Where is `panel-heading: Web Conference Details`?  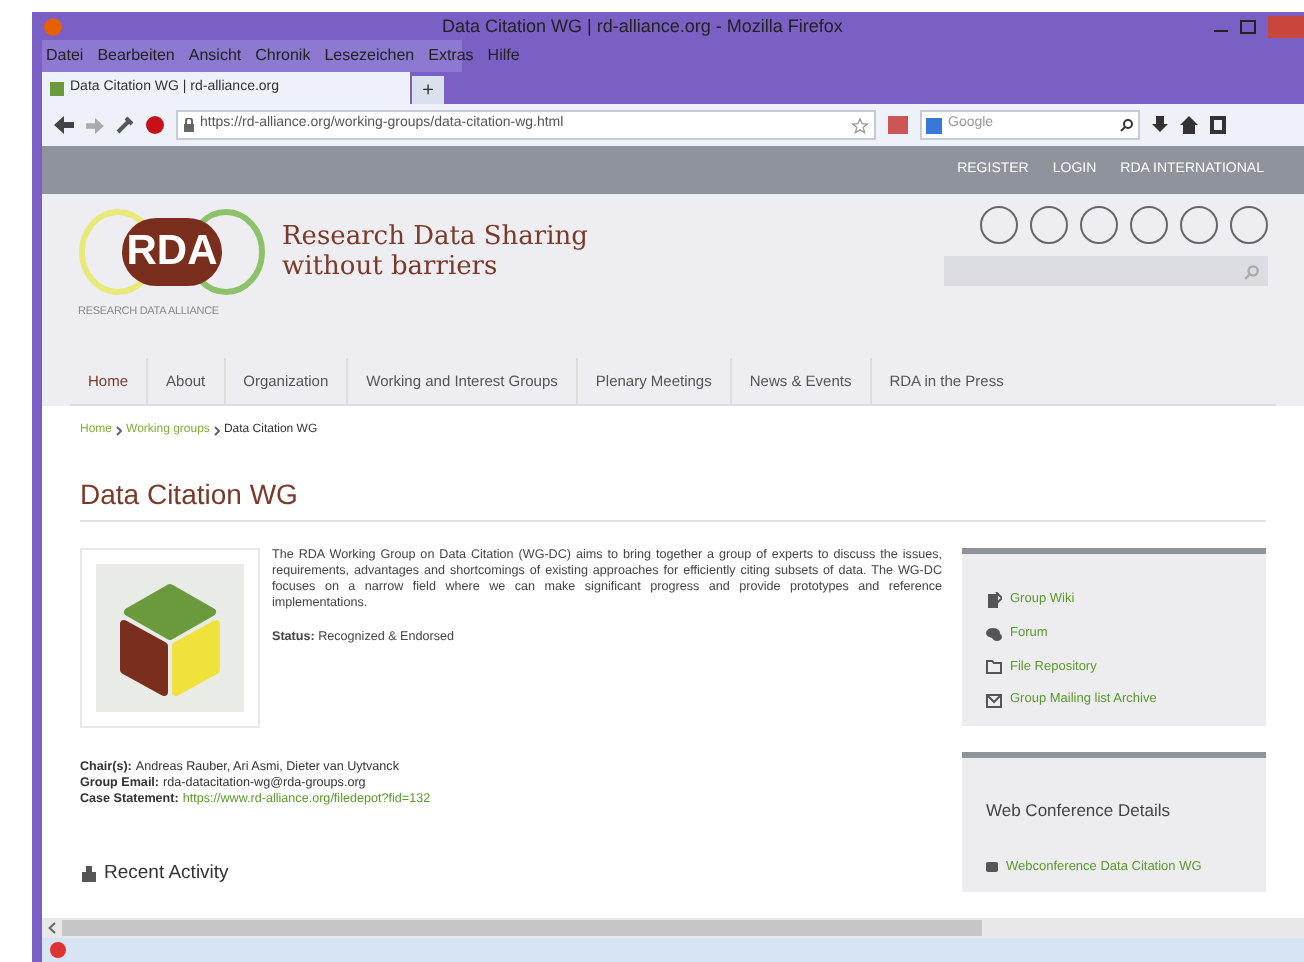 panel-heading: Web Conference Details is located at coordinates (1079, 811).